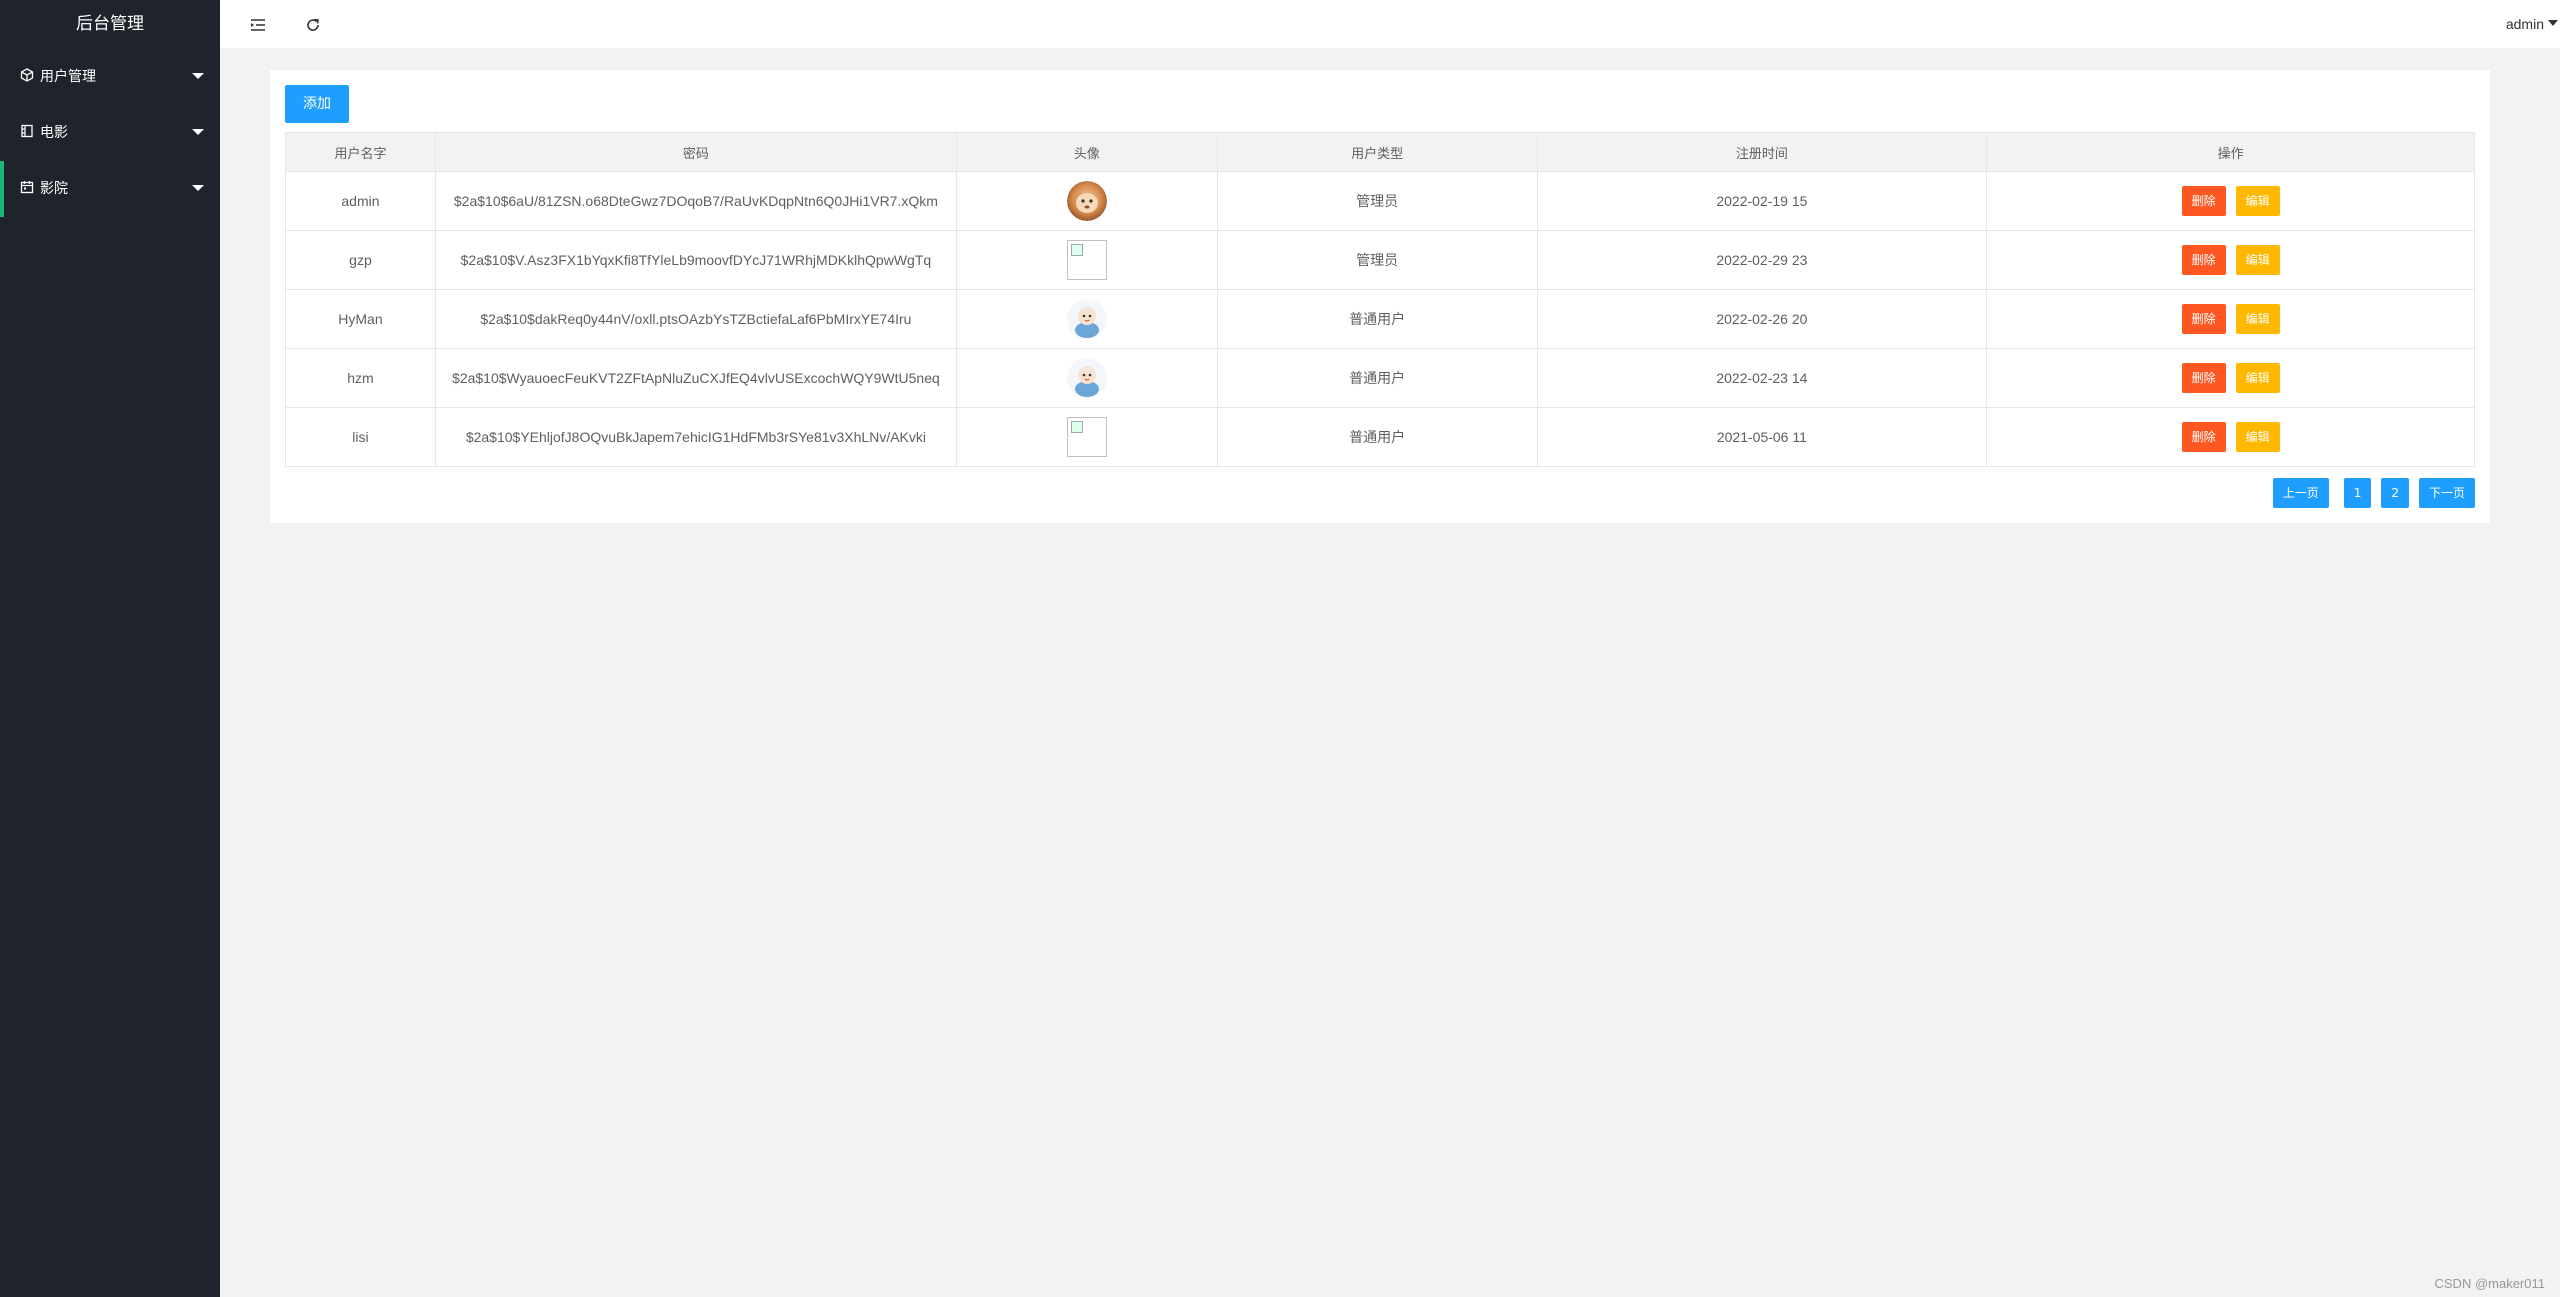  Describe the element at coordinates (2357, 493) in the screenshot. I see `page-button-1: 1` at that location.